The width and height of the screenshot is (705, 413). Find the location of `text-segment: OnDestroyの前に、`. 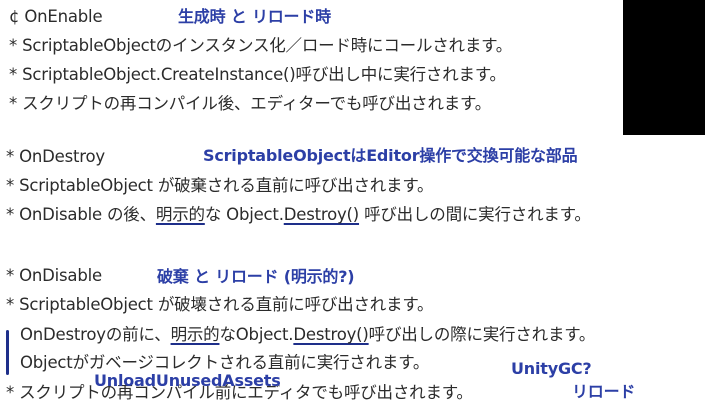

text-segment: OnDestroyの前に、 is located at coordinates (95, 334).